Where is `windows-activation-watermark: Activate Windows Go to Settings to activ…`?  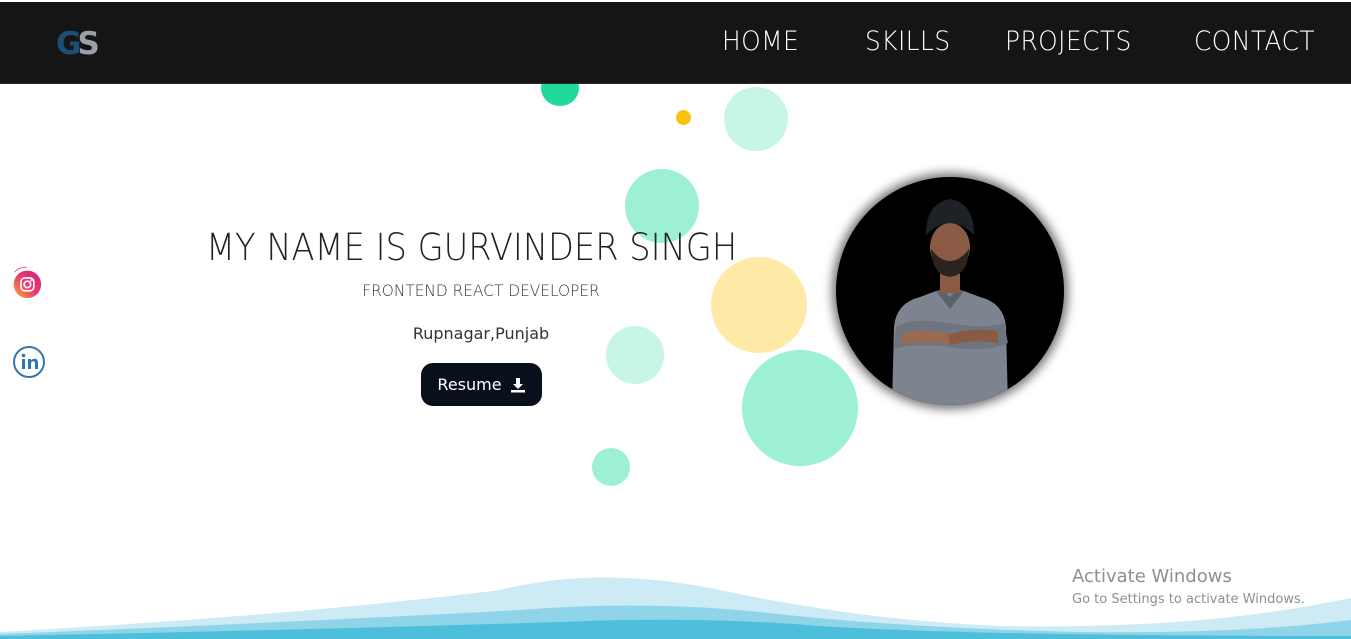 windows-activation-watermark: Activate Windows Go to Settings to activ… is located at coordinates (1207, 588).